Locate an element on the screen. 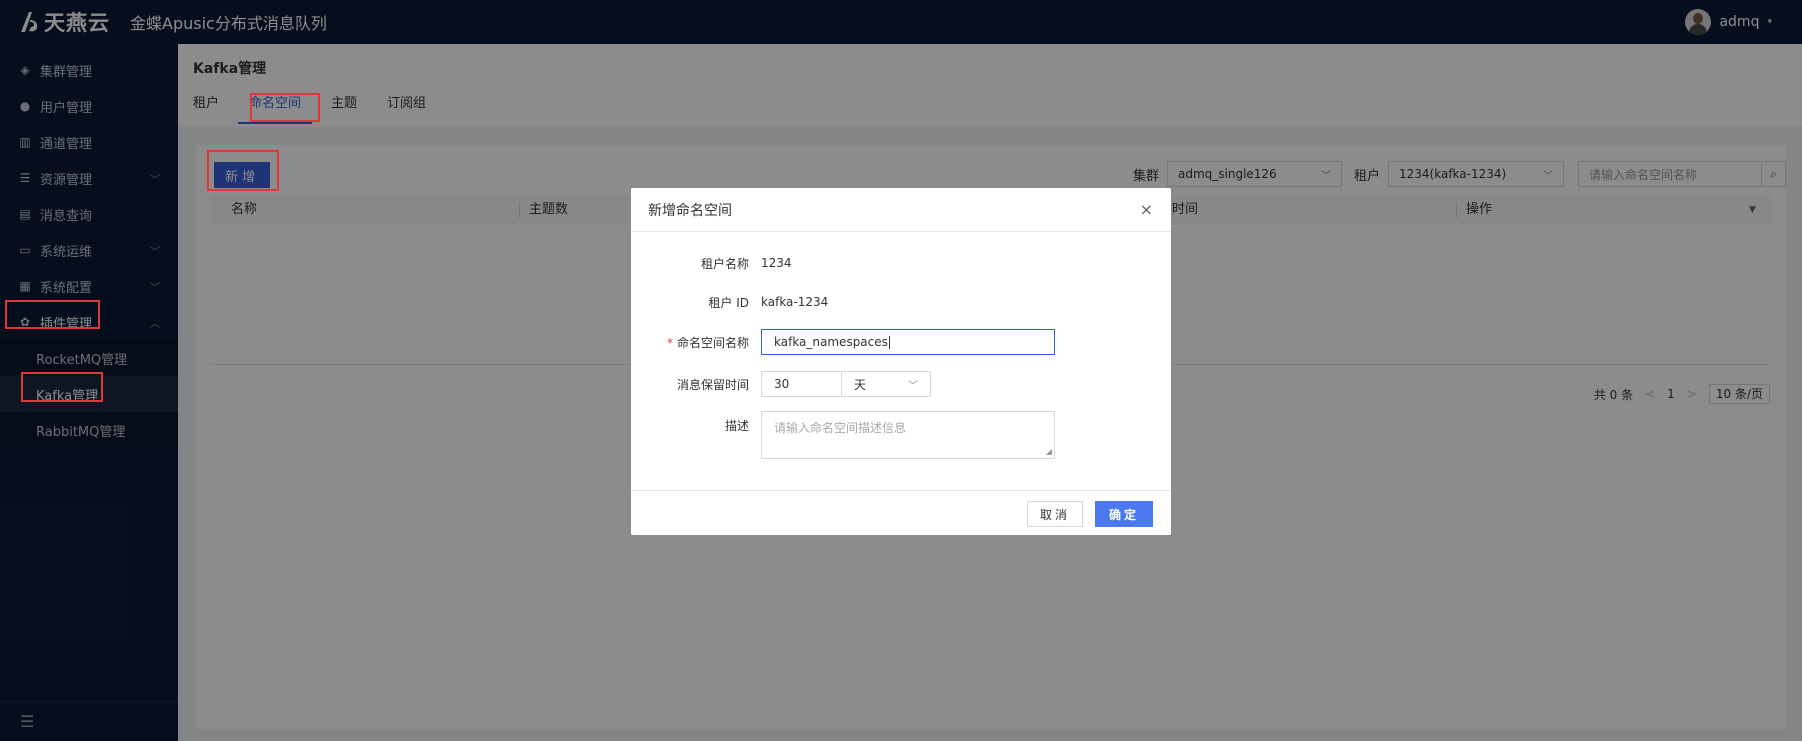  namespace-name-value: kafka_namespaces is located at coordinates (831, 342).